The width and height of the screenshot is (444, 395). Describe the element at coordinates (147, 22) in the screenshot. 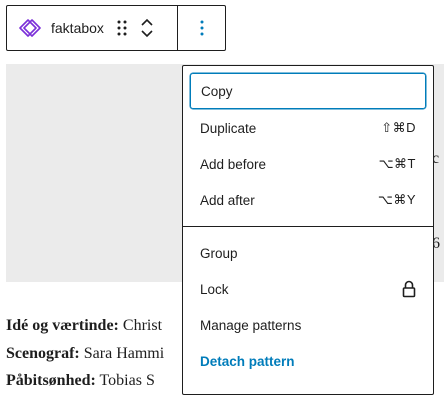

I see `move-up-icon` at that location.